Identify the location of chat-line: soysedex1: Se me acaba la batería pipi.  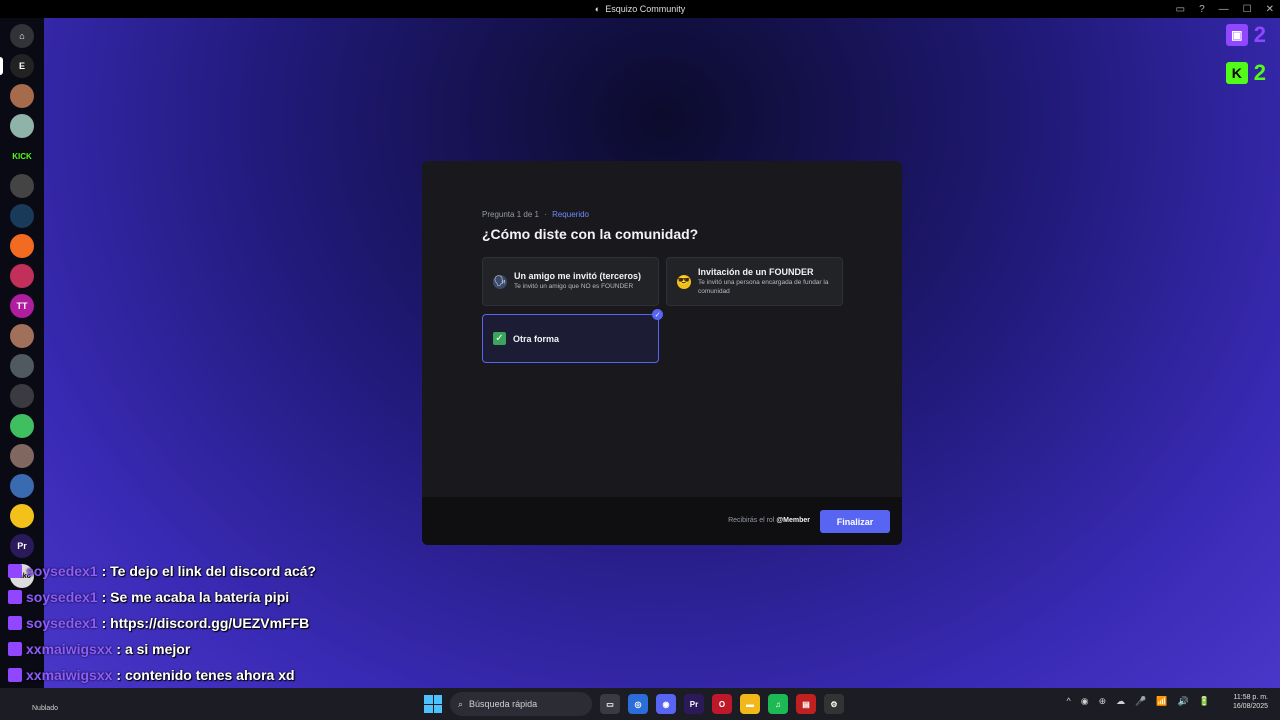
(162, 597).